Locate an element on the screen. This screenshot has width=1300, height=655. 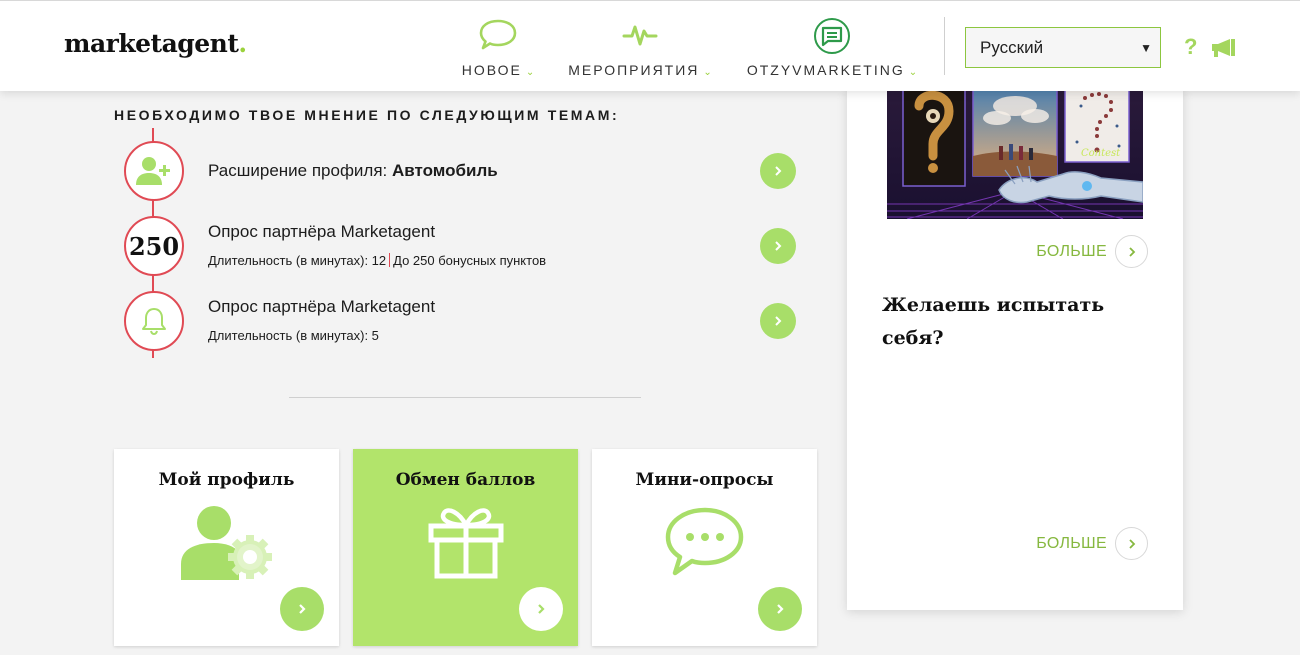
help-icon: ? is located at coordinates (1190, 47).